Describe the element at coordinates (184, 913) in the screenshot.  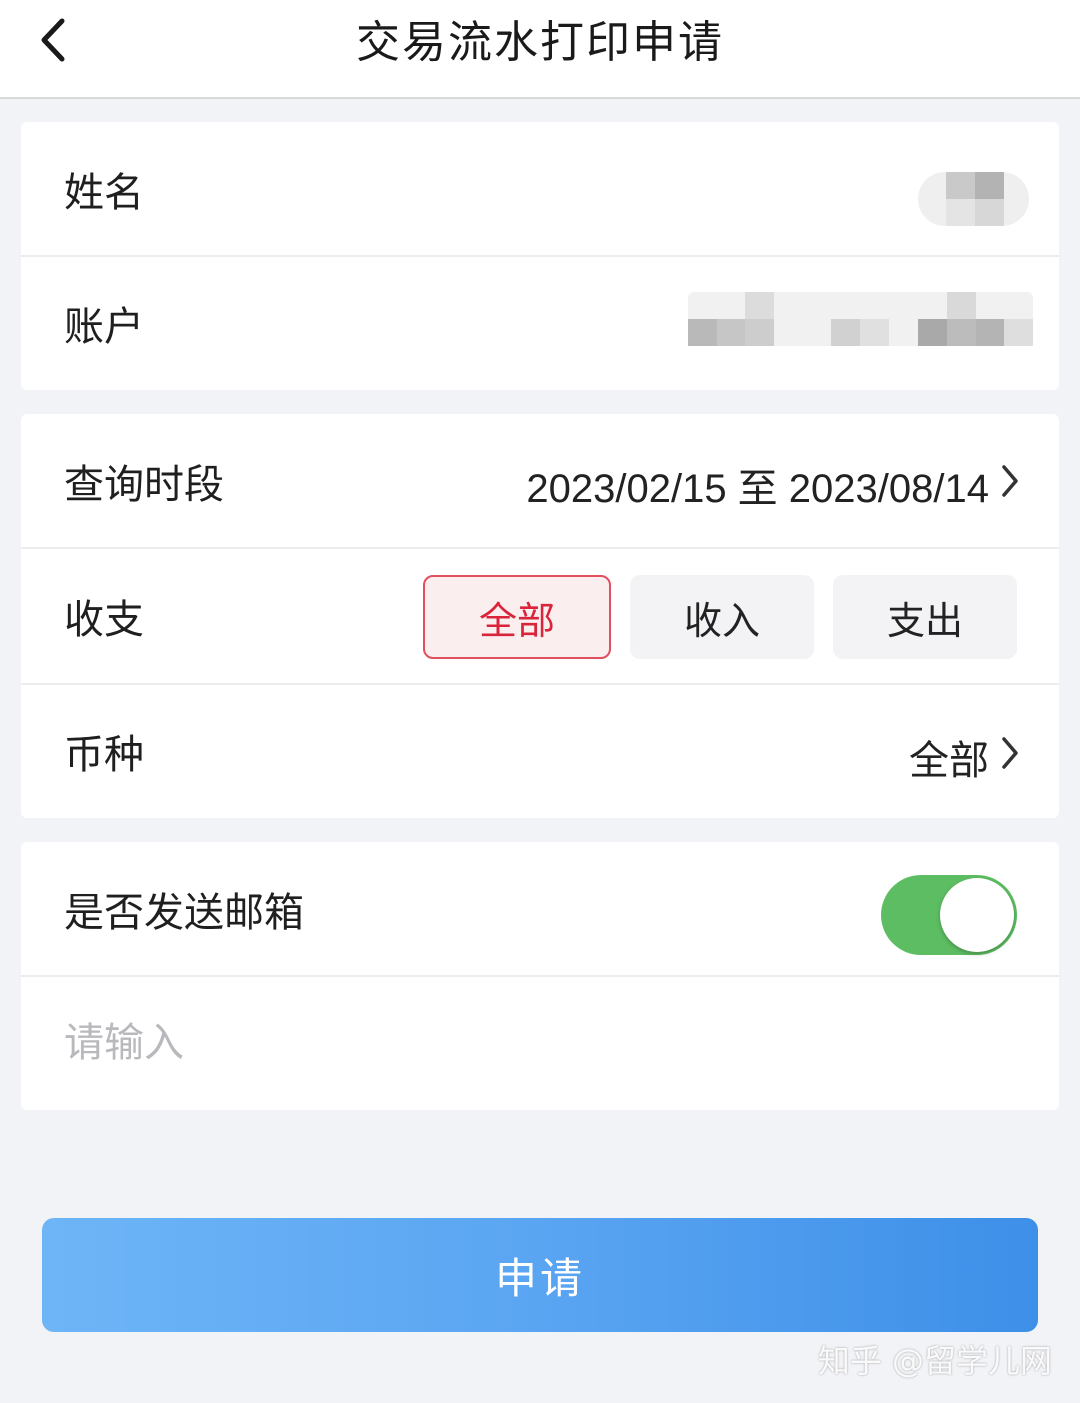
I see `send-email-label: 是否发送邮箱` at that location.